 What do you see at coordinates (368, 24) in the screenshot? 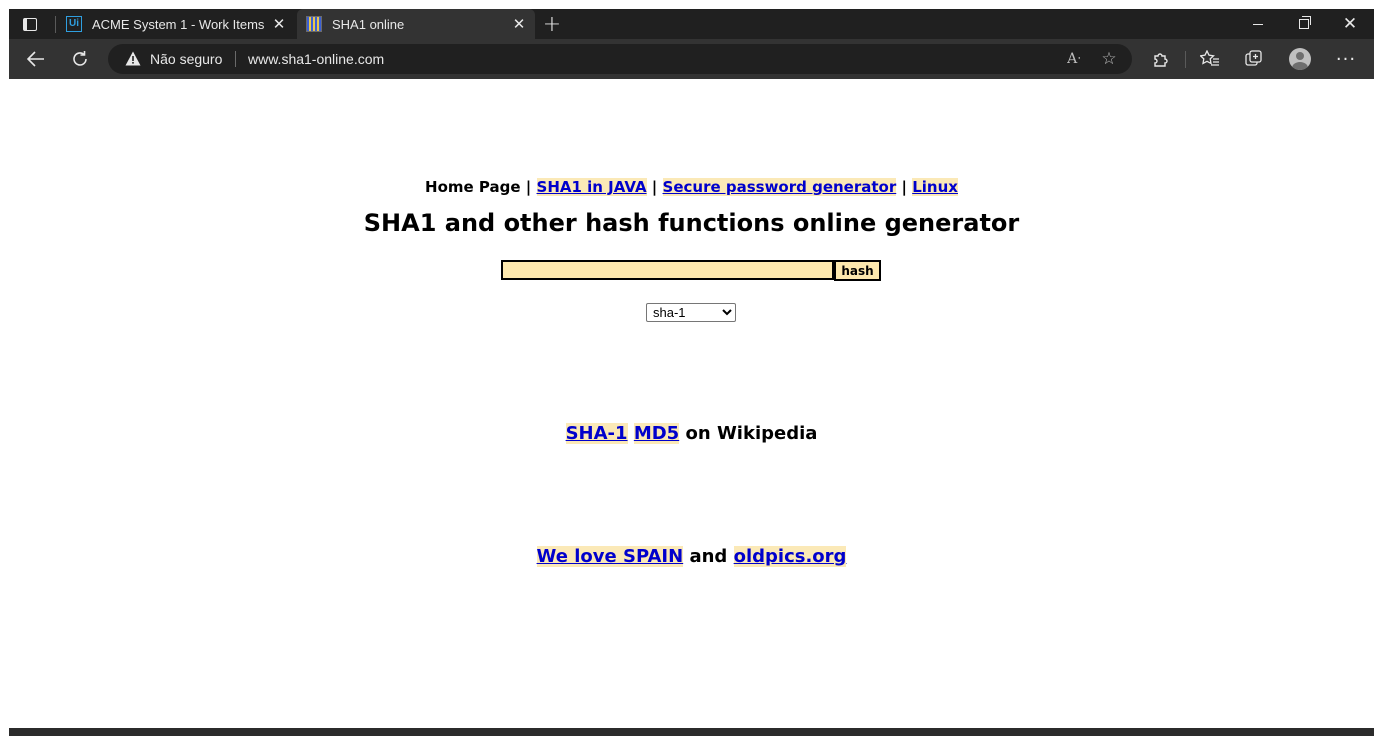
I see `tab-title: SHA1 online` at bounding box center [368, 24].